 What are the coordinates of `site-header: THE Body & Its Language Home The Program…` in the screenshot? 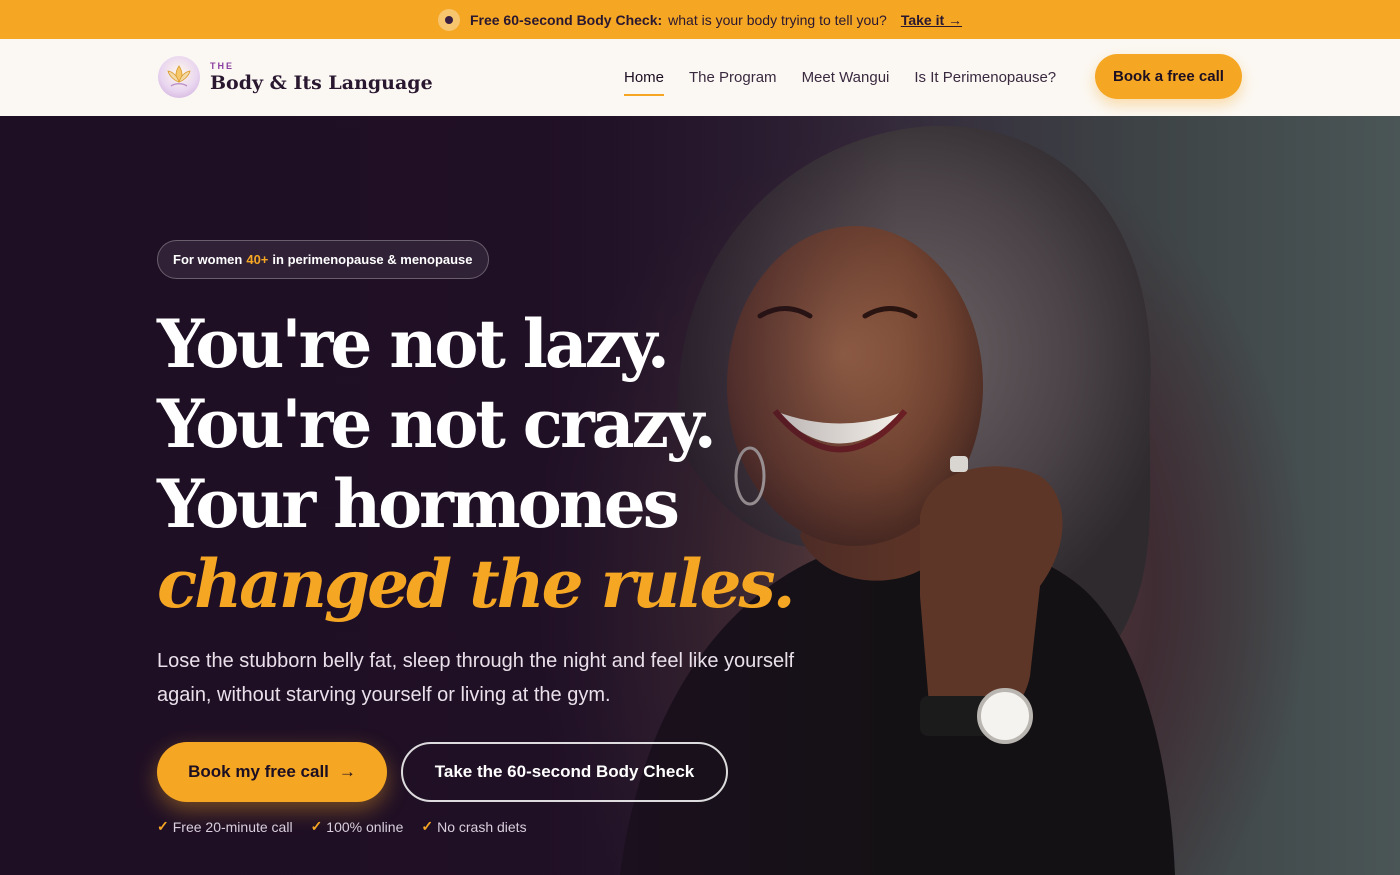 It's located at (700, 77).